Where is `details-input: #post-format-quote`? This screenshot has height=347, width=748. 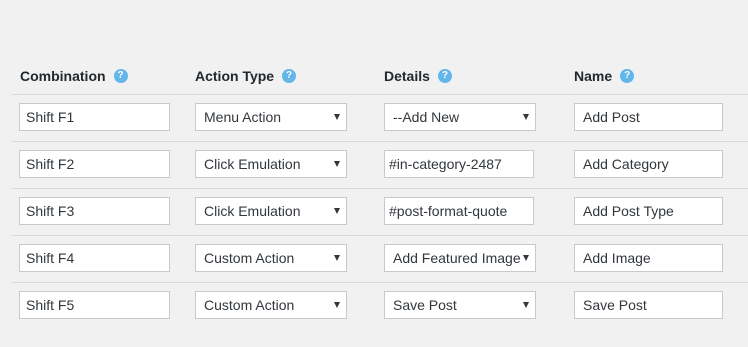
details-input: #post-format-quote is located at coordinates (459, 211).